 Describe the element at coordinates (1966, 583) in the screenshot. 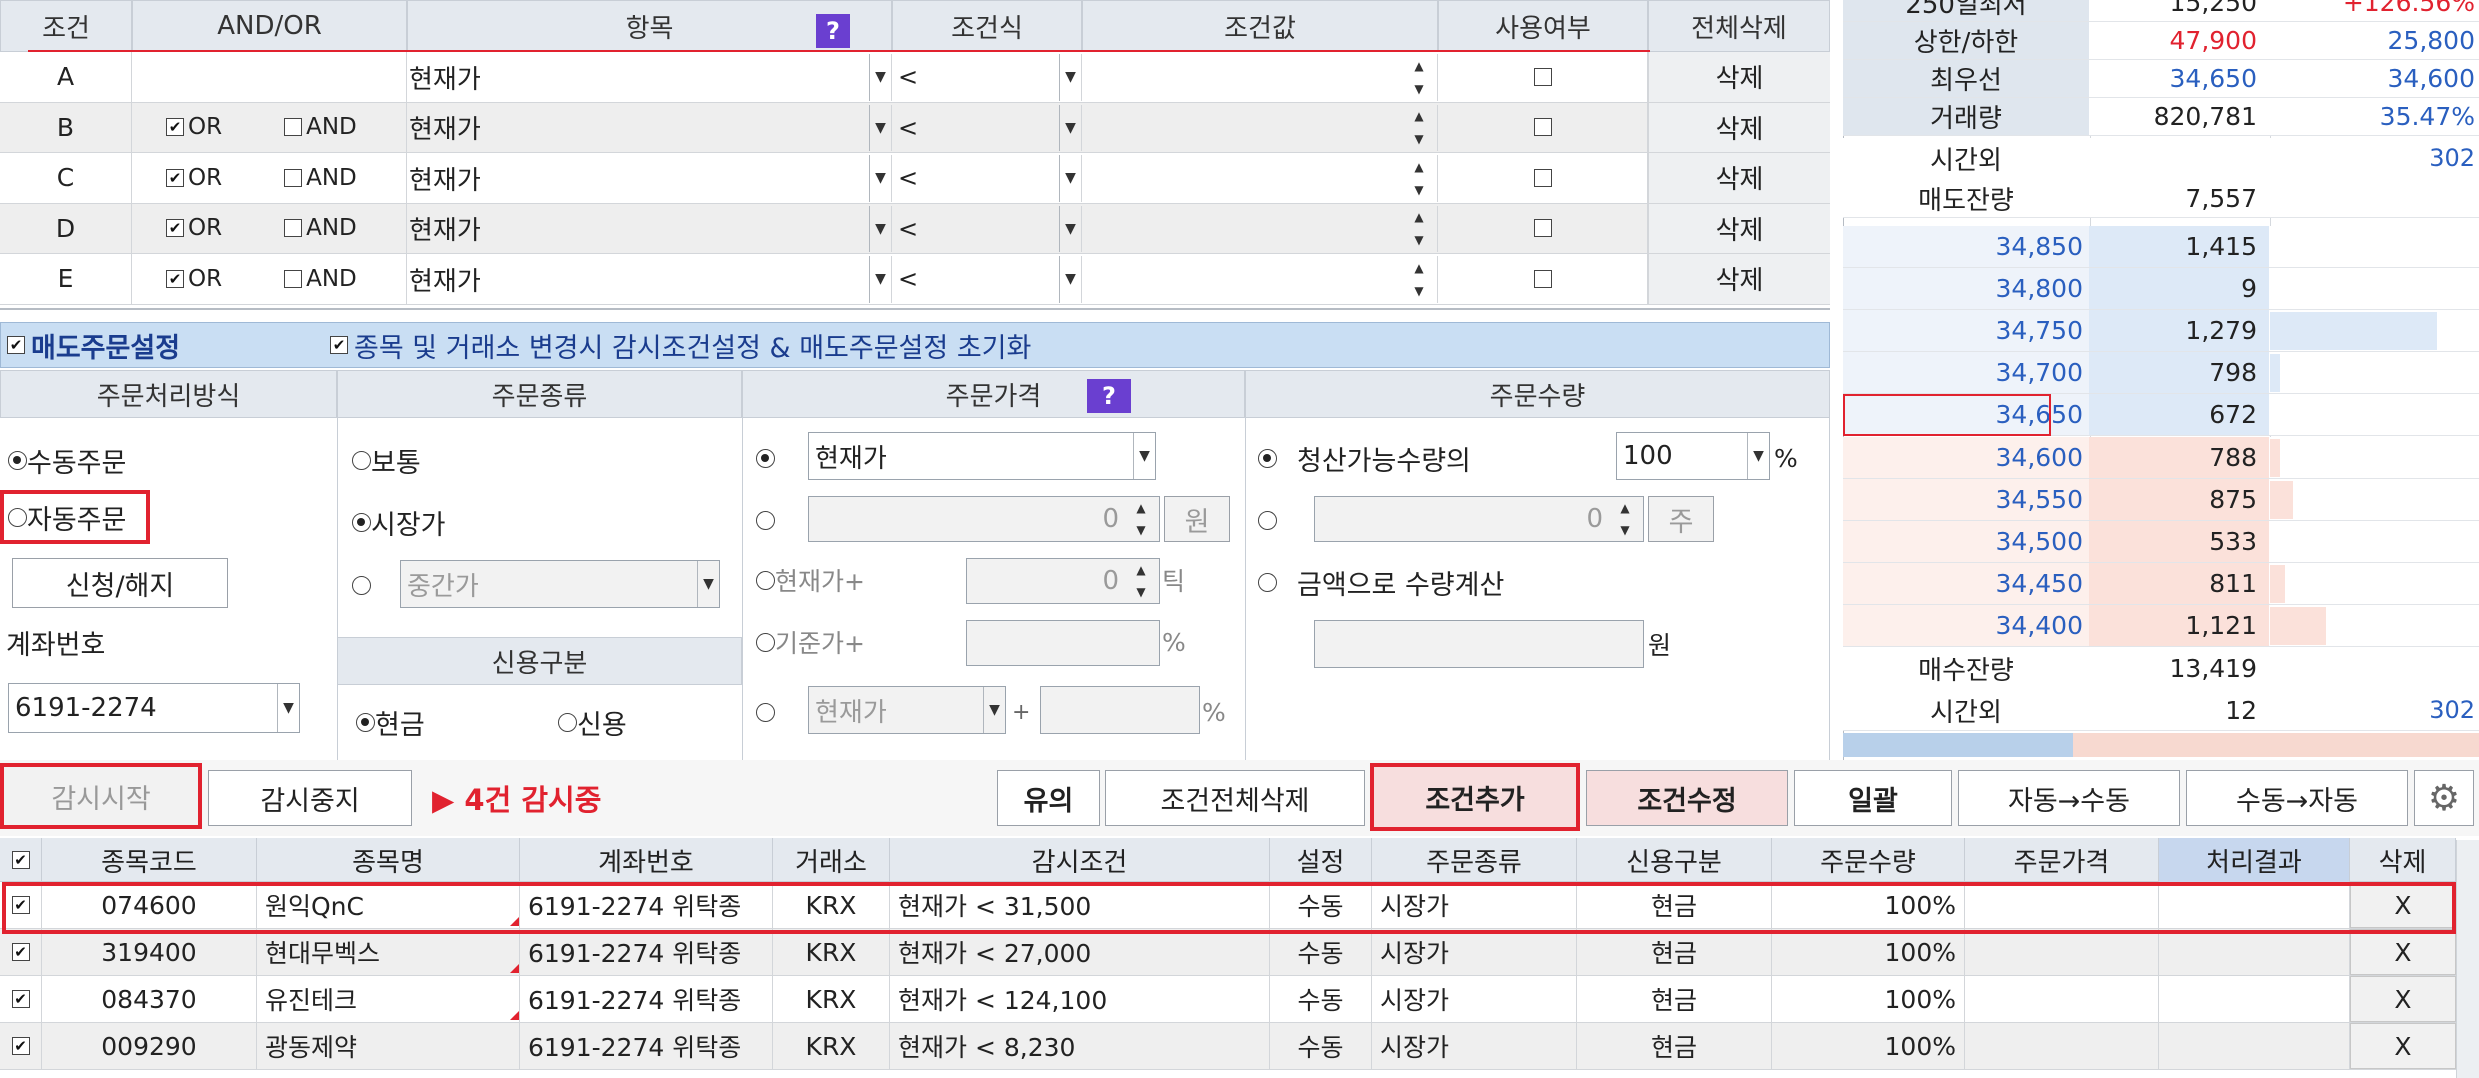

I see `bid-price: 34,450` at that location.